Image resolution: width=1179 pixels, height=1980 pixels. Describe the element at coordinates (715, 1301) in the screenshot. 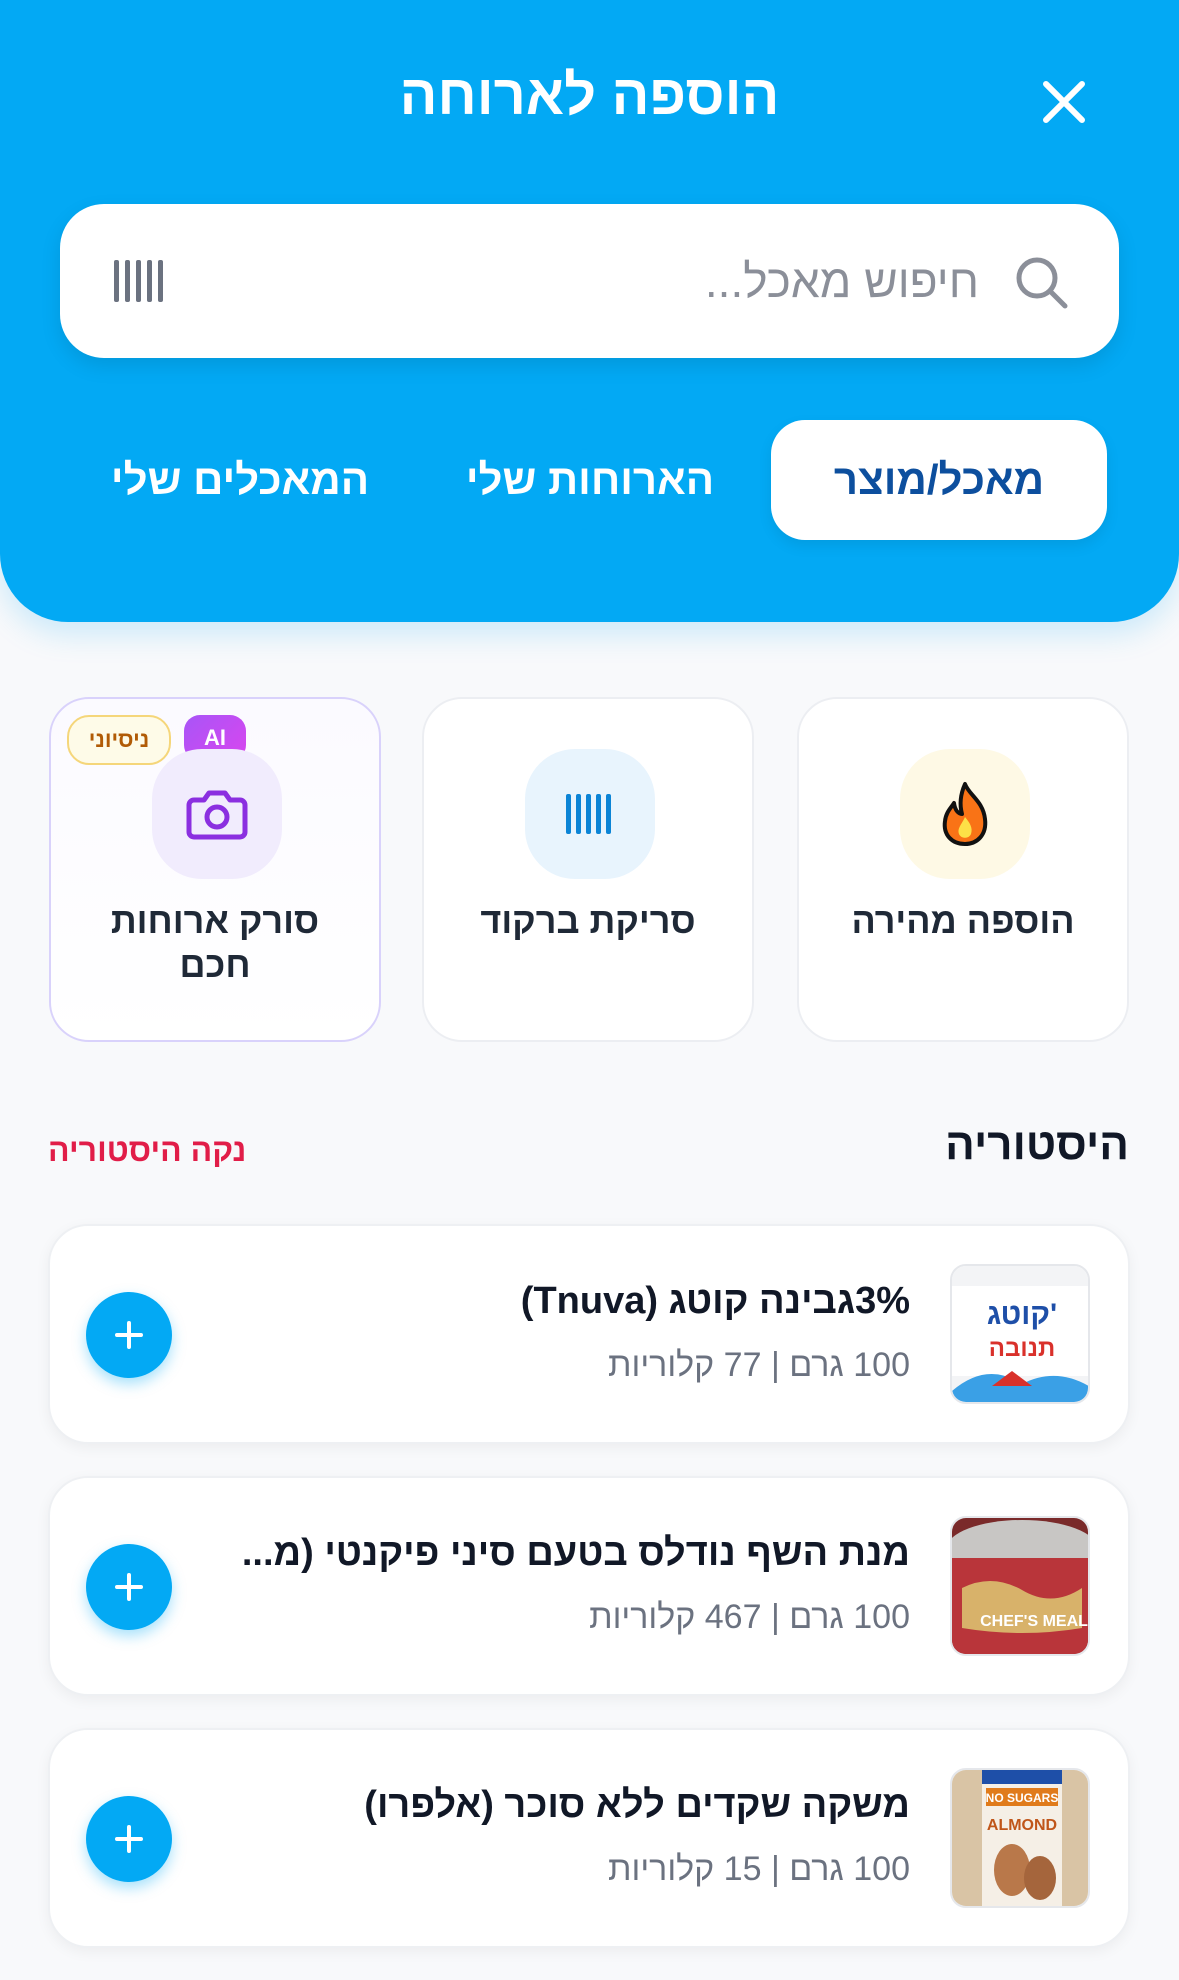

I see `food-name: 3%גבינה קוטג (Tnuva)` at that location.